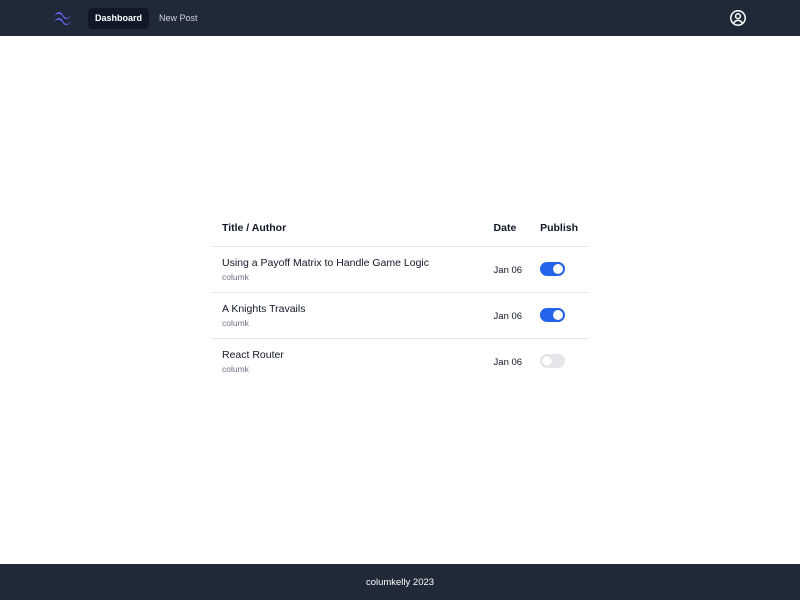 This screenshot has height=600, width=800. I want to click on footer: columkelly 2023, so click(400, 582).